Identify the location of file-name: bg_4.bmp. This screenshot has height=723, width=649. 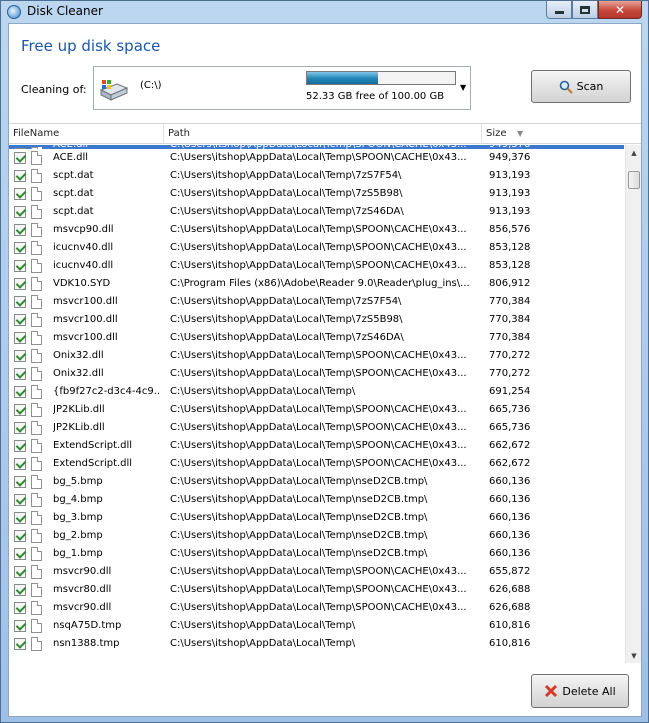
(78, 499).